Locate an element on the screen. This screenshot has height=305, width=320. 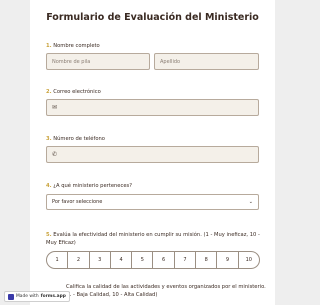
badge-brand: forms.app is located at coordinates (53, 296).